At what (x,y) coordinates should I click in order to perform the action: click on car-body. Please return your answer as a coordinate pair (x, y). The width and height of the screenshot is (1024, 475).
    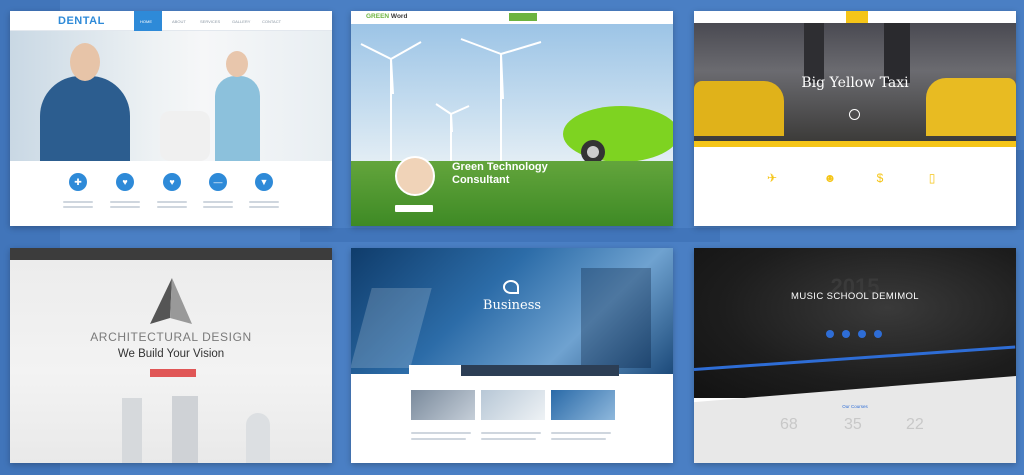
    Looking at the image, I should click on (618, 134).